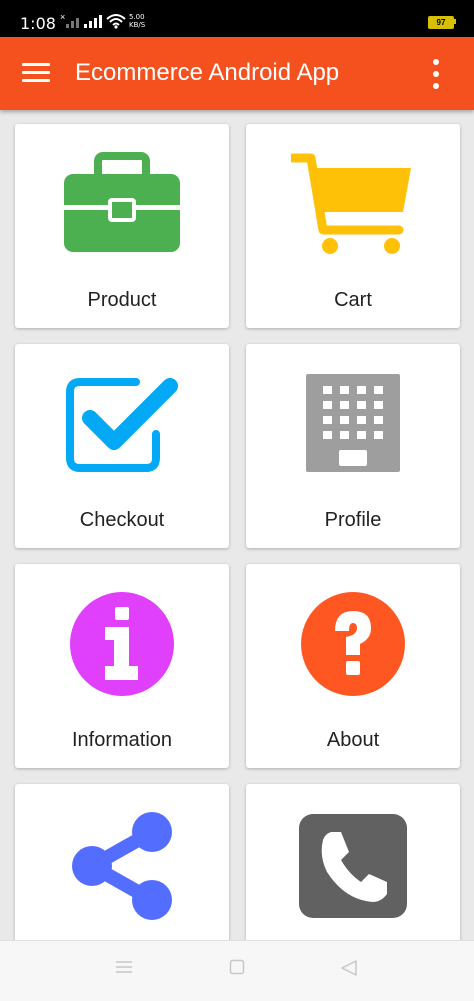 This screenshot has height=1001, width=474. Describe the element at coordinates (237, 18) in the screenshot. I see `status-bar: 1:08 × 5.00 KB/S 97` at that location.